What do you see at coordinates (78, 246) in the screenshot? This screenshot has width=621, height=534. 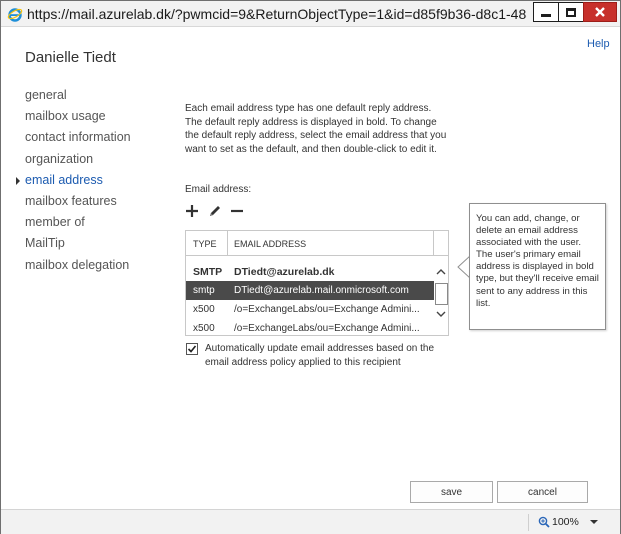 I see `nav-item-mailtip: MailTip` at bounding box center [78, 246].